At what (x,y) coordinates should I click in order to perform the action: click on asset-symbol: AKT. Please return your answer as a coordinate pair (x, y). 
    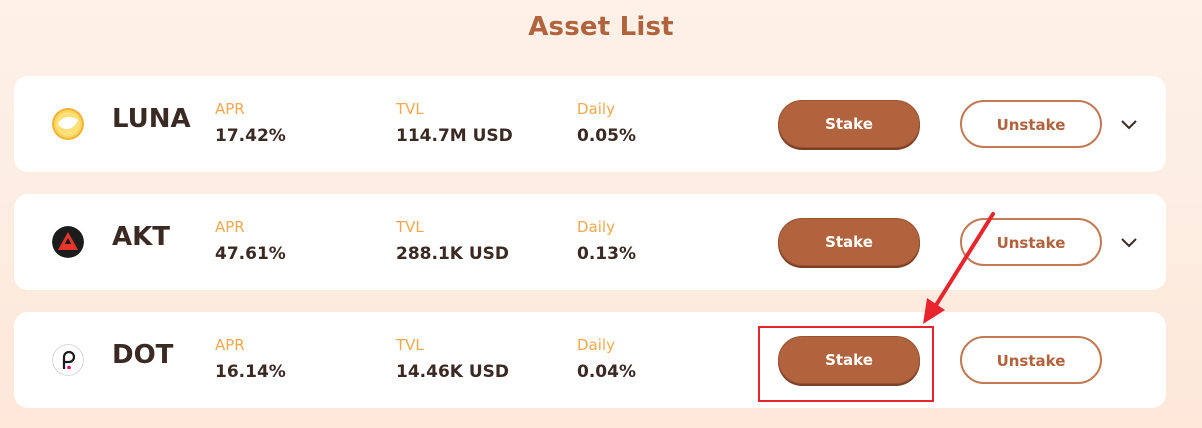
    Looking at the image, I should click on (141, 237).